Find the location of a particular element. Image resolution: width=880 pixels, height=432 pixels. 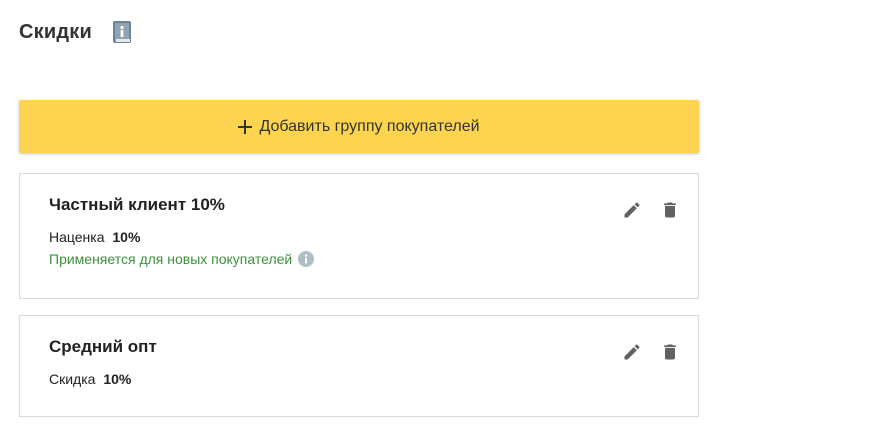

parameter-label: Скидка is located at coordinates (72, 379).